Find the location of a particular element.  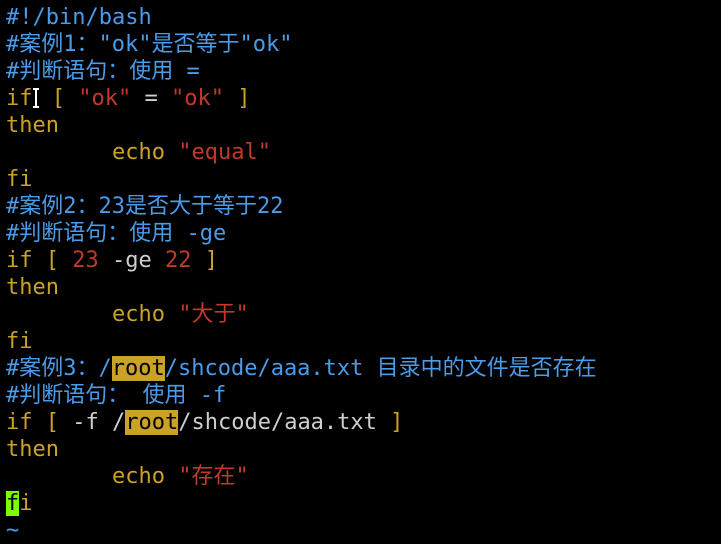

string-text: 存在 is located at coordinates (213, 476).